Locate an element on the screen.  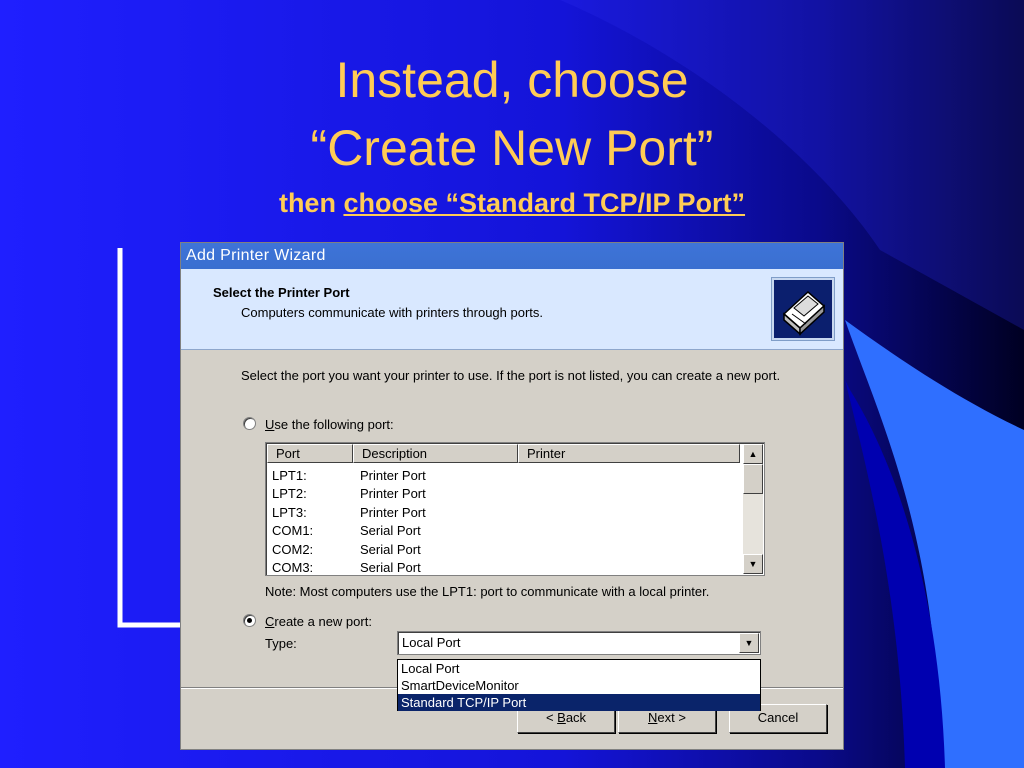
radio-selected-dot is located at coordinates (249, 620).